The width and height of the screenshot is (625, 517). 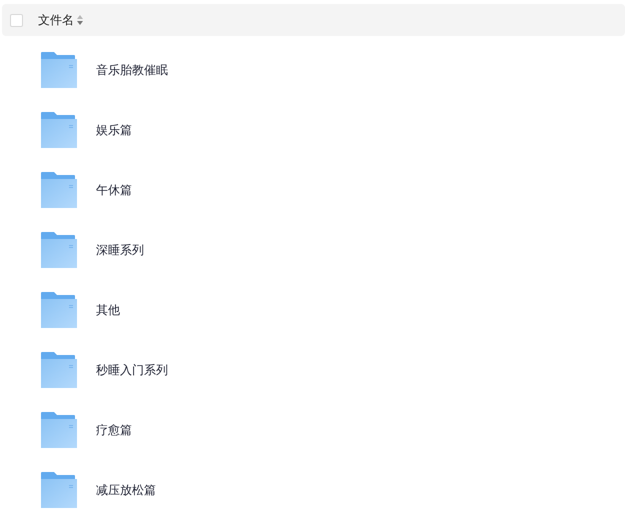 What do you see at coordinates (132, 70) in the screenshot?
I see `folder-name: 音乐胎教催眠` at bounding box center [132, 70].